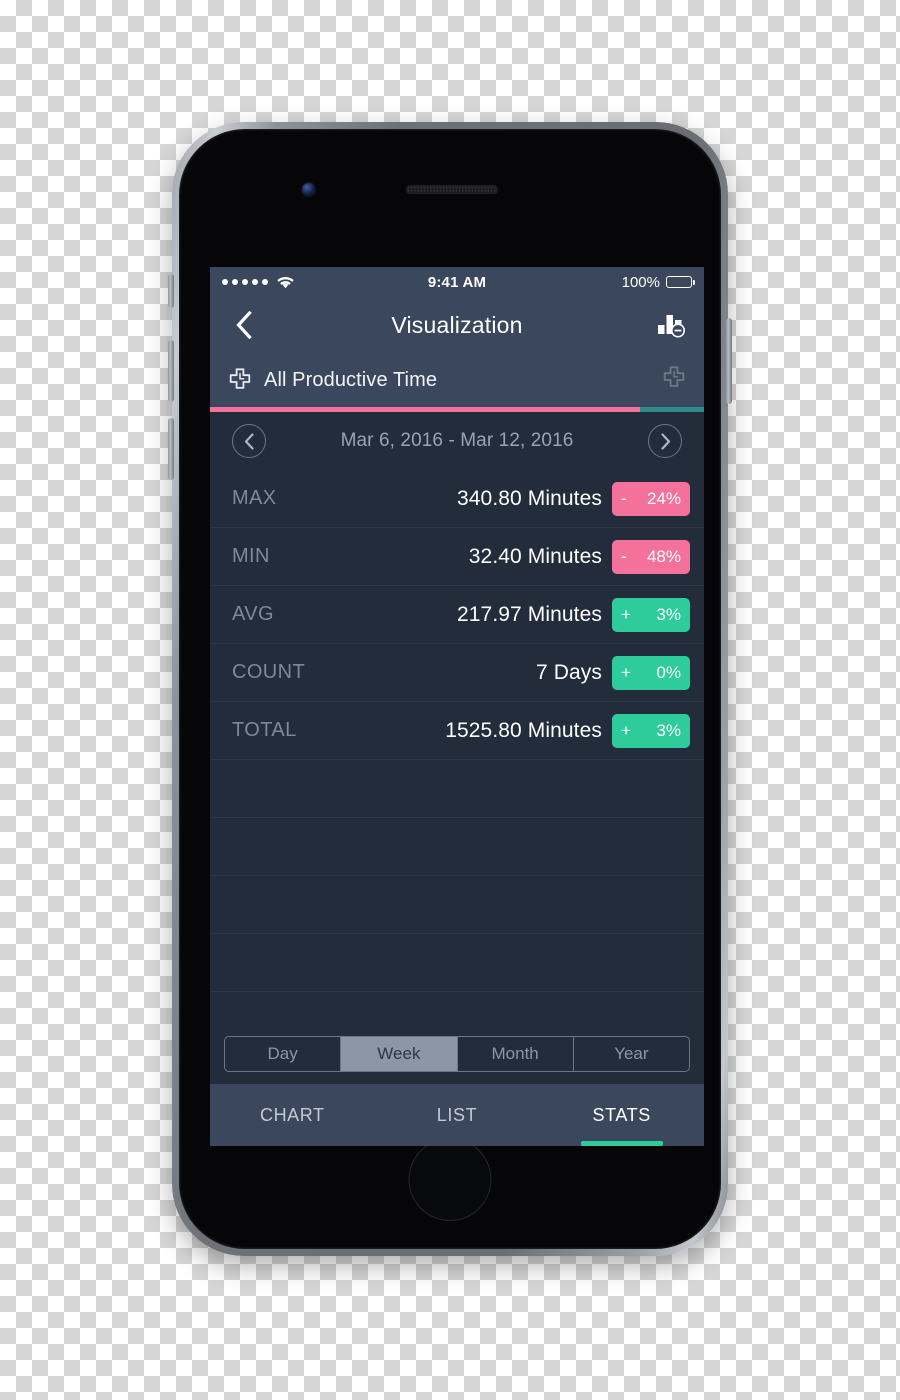 The image size is (900, 1400). I want to click on tab-chart: CHART, so click(292, 1115).